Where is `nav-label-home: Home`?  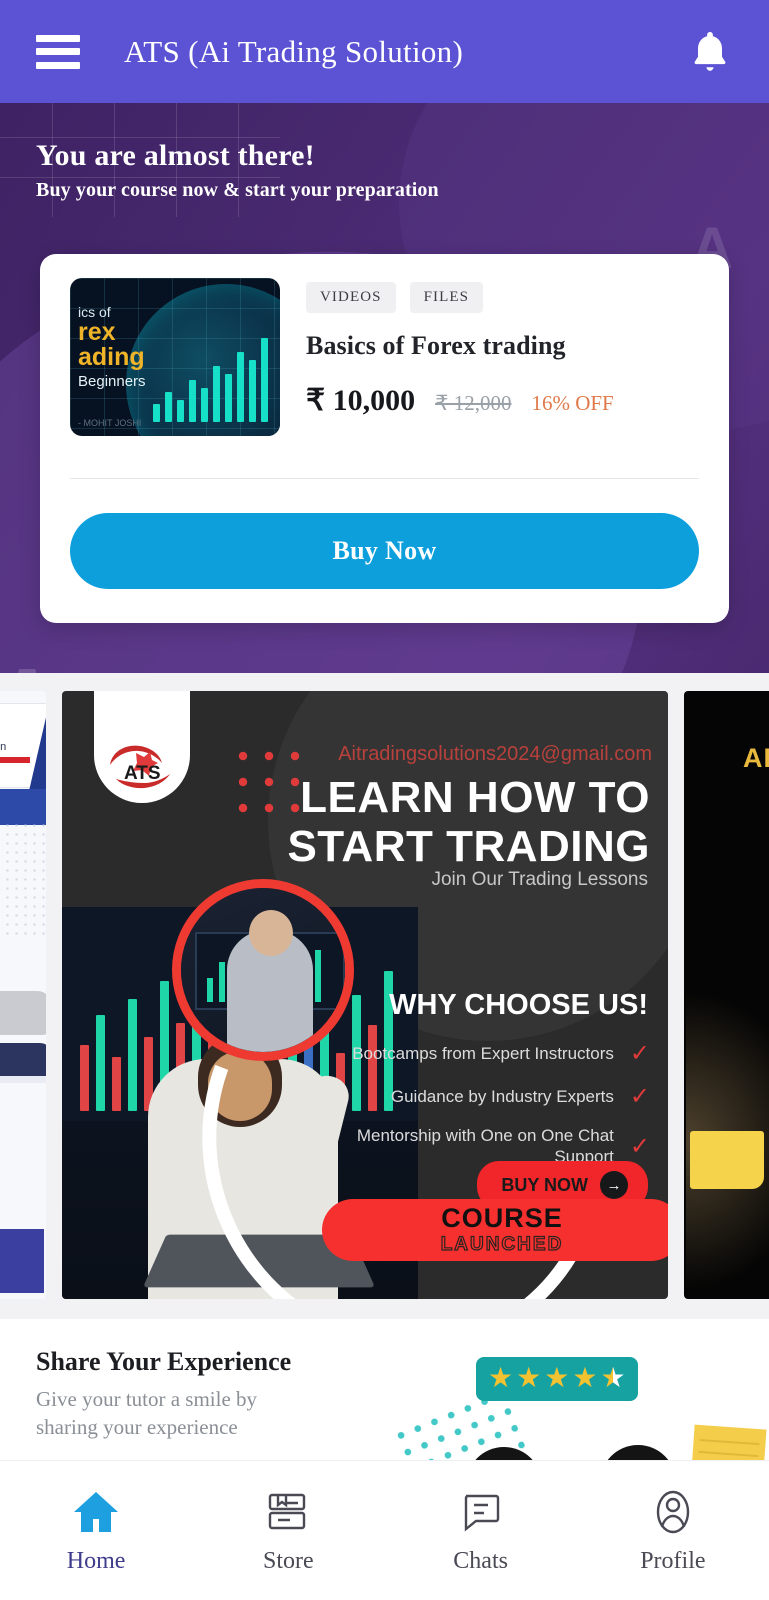
nav-label-home: Home is located at coordinates (96, 1561).